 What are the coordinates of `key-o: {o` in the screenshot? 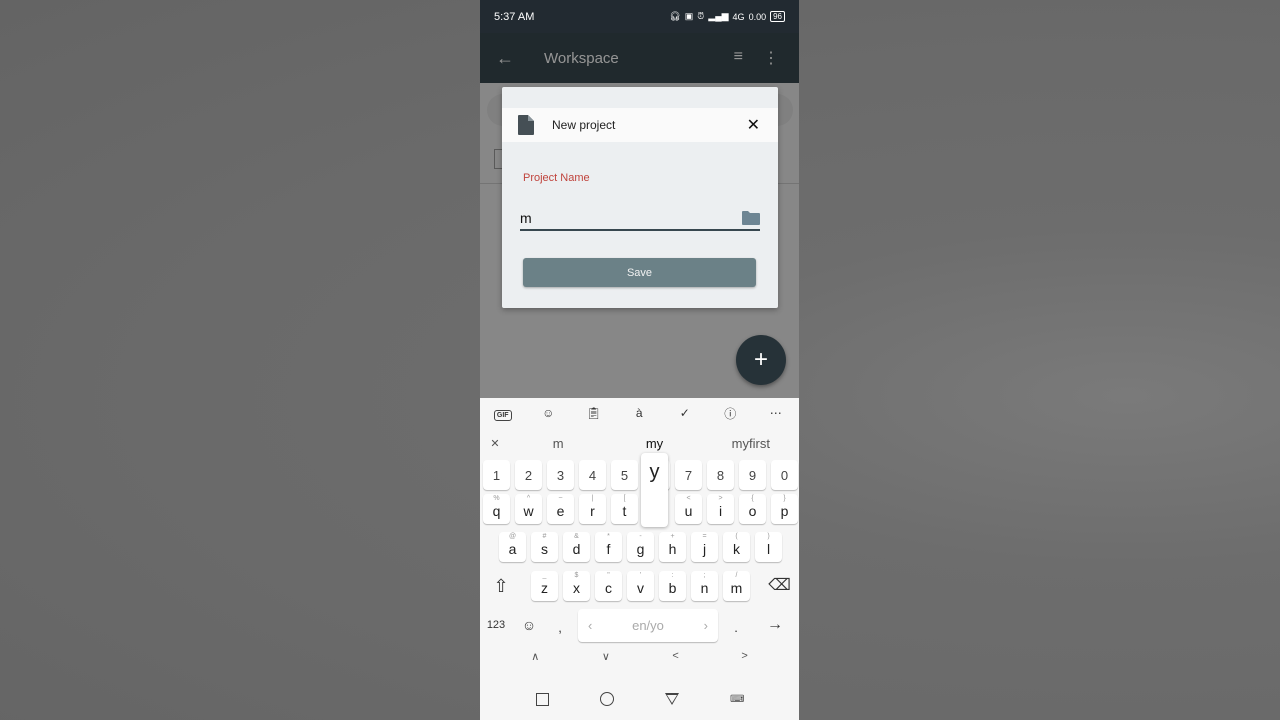 It's located at (752, 509).